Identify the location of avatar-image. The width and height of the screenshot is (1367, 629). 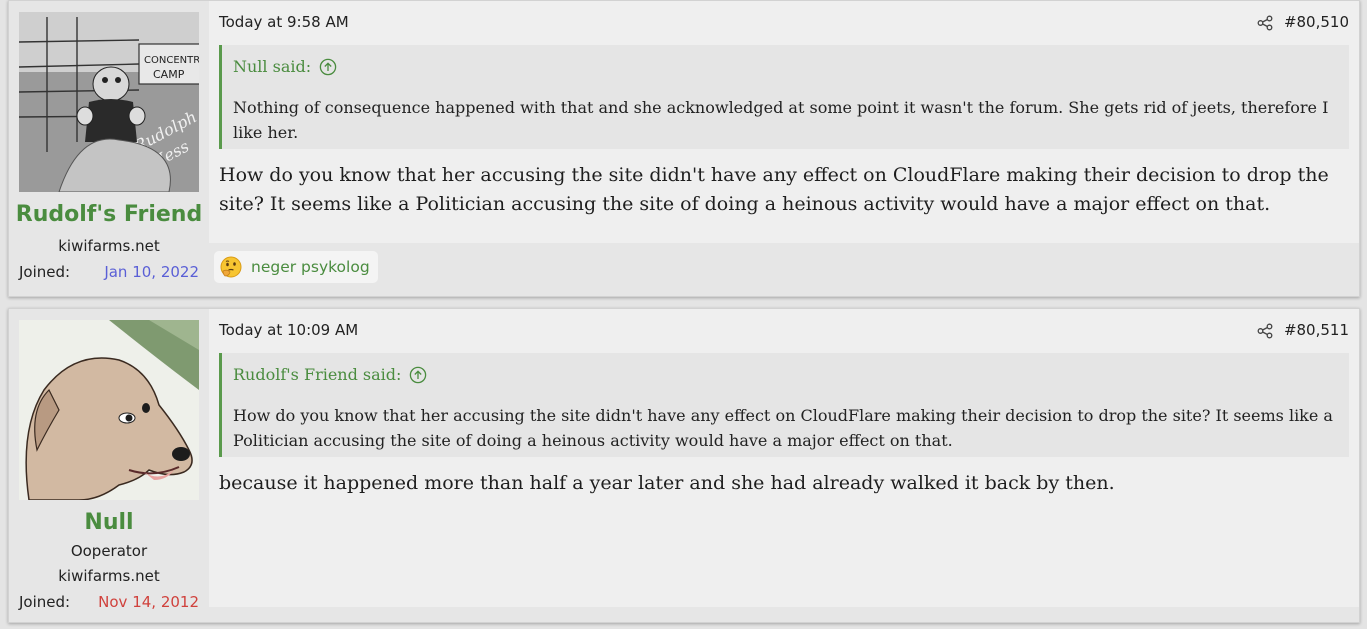
(109, 410).